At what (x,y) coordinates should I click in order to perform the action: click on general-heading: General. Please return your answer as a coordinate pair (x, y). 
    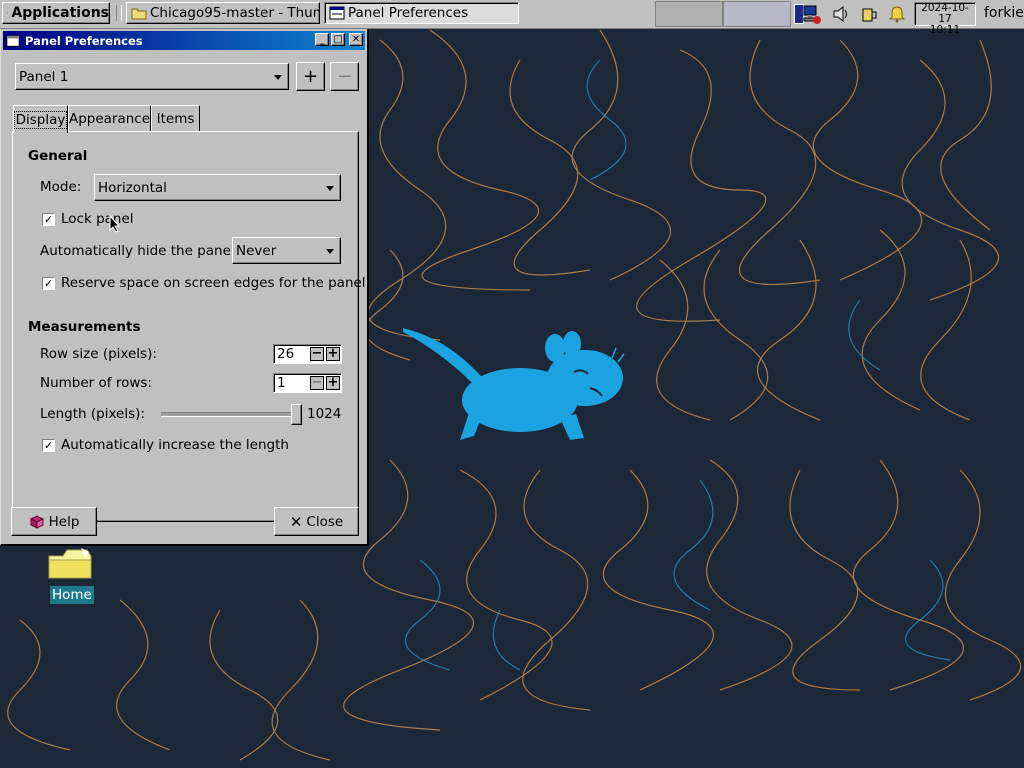
    Looking at the image, I should click on (58, 156).